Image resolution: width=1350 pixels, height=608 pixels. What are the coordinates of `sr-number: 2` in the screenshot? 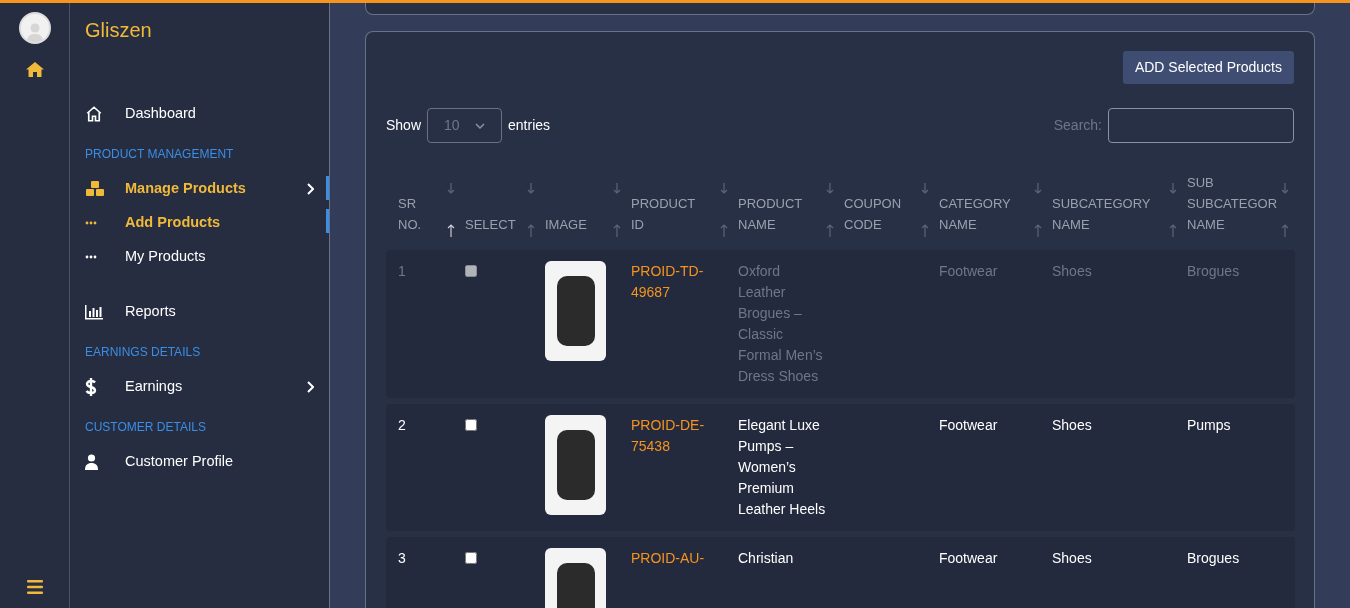 It's located at (402, 425).